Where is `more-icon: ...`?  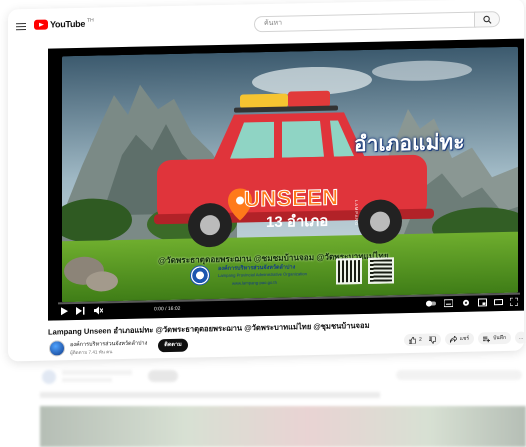 more-icon: ... is located at coordinates (521, 337).